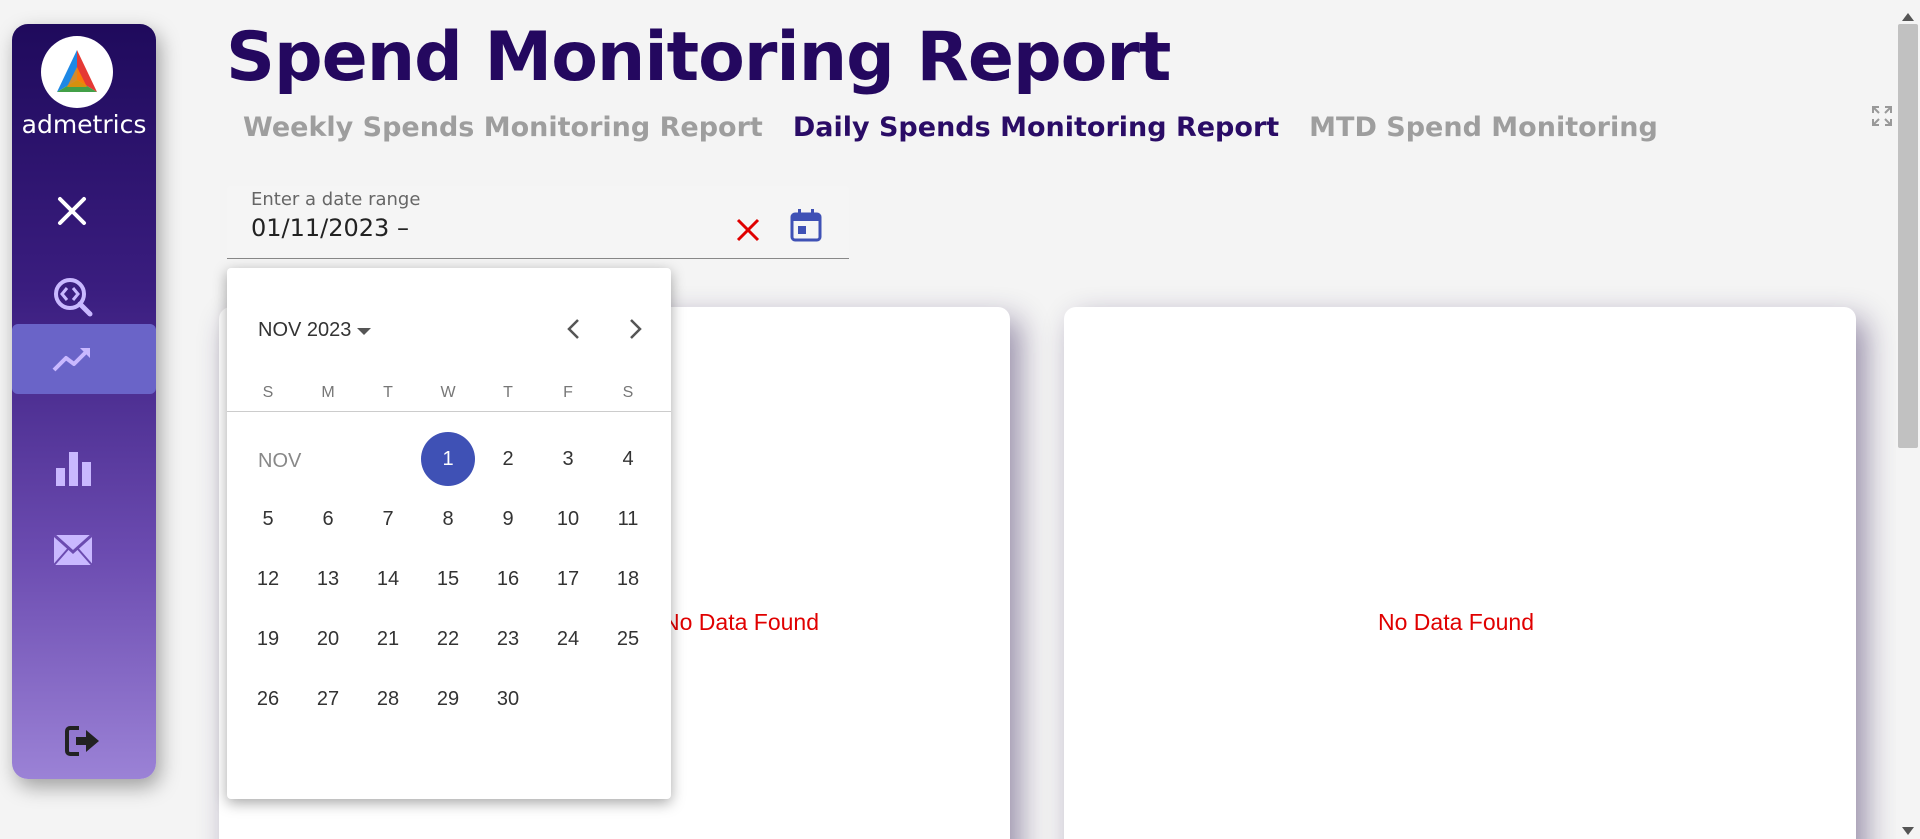  What do you see at coordinates (448, 639) in the screenshot?
I see `calendar-day: 22` at bounding box center [448, 639].